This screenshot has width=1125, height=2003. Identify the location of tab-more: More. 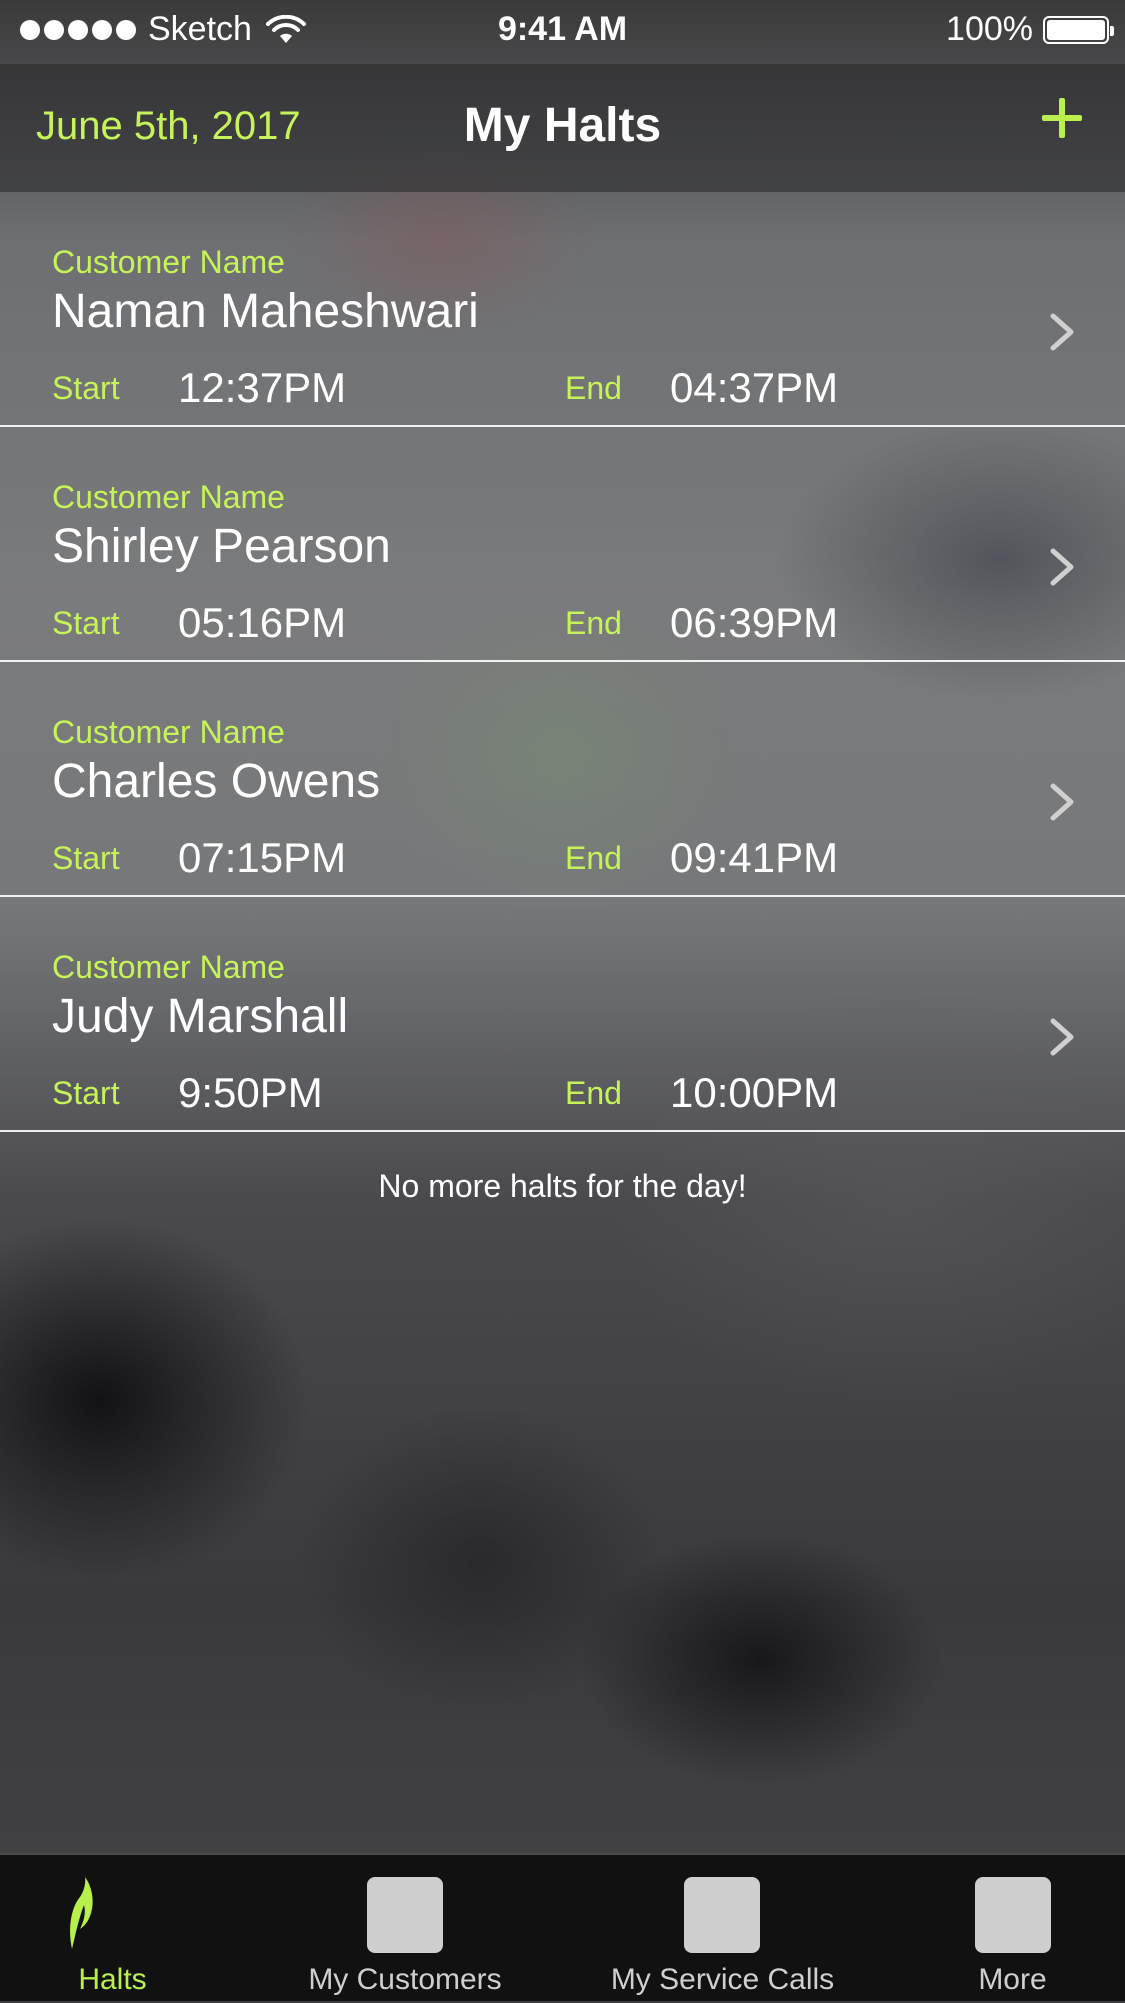
(1012, 1929).